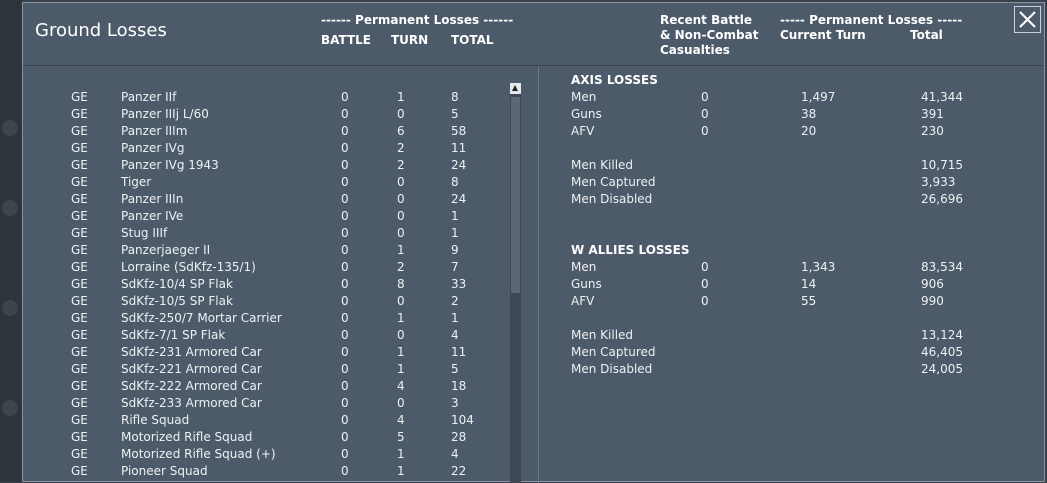  What do you see at coordinates (201, 318) in the screenshot?
I see `unit-name-cell: SdKfz-250/7 Mortar Carrier` at bounding box center [201, 318].